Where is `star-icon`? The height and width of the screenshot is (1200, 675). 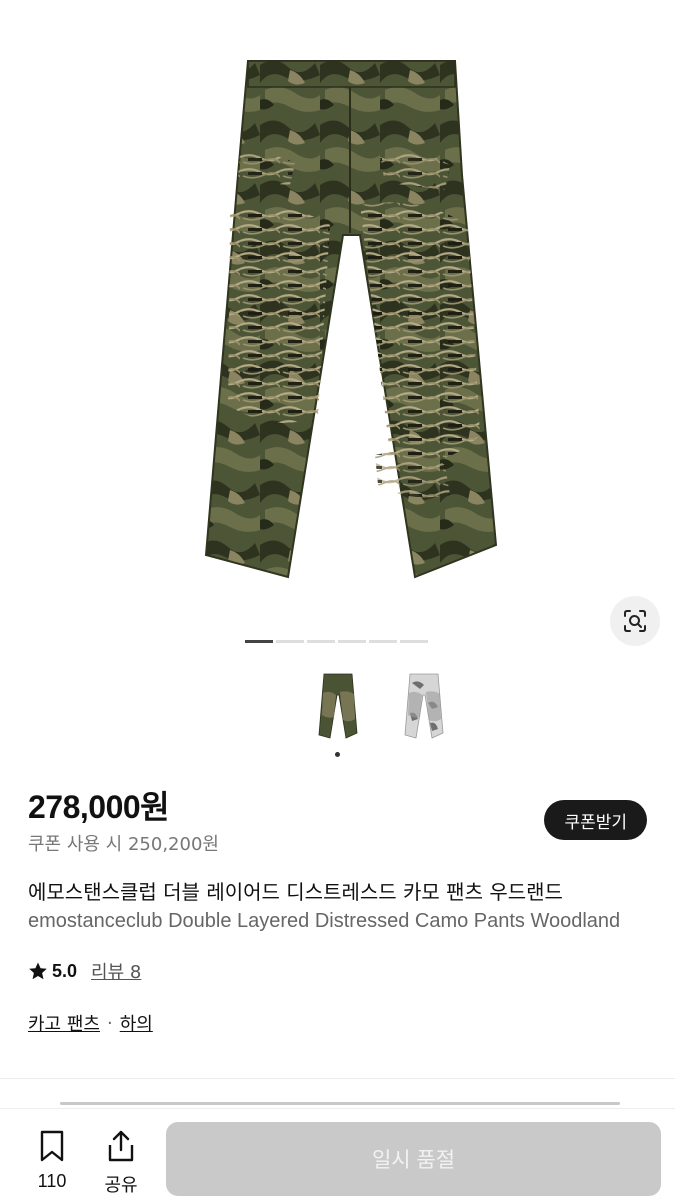
star-icon is located at coordinates (38, 971).